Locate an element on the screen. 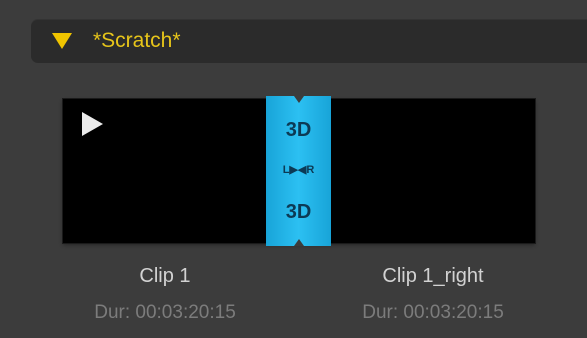 The height and width of the screenshot is (338, 587). badge-3d-top-label: 3D is located at coordinates (298, 130).